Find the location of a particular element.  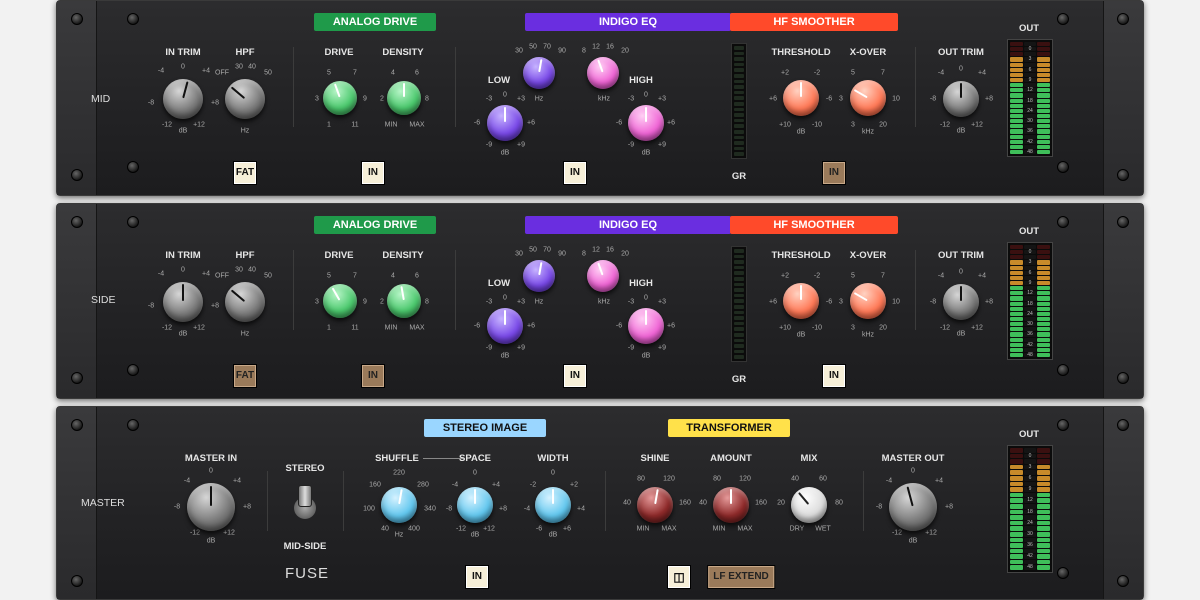

width-knob is located at coordinates (553, 505).